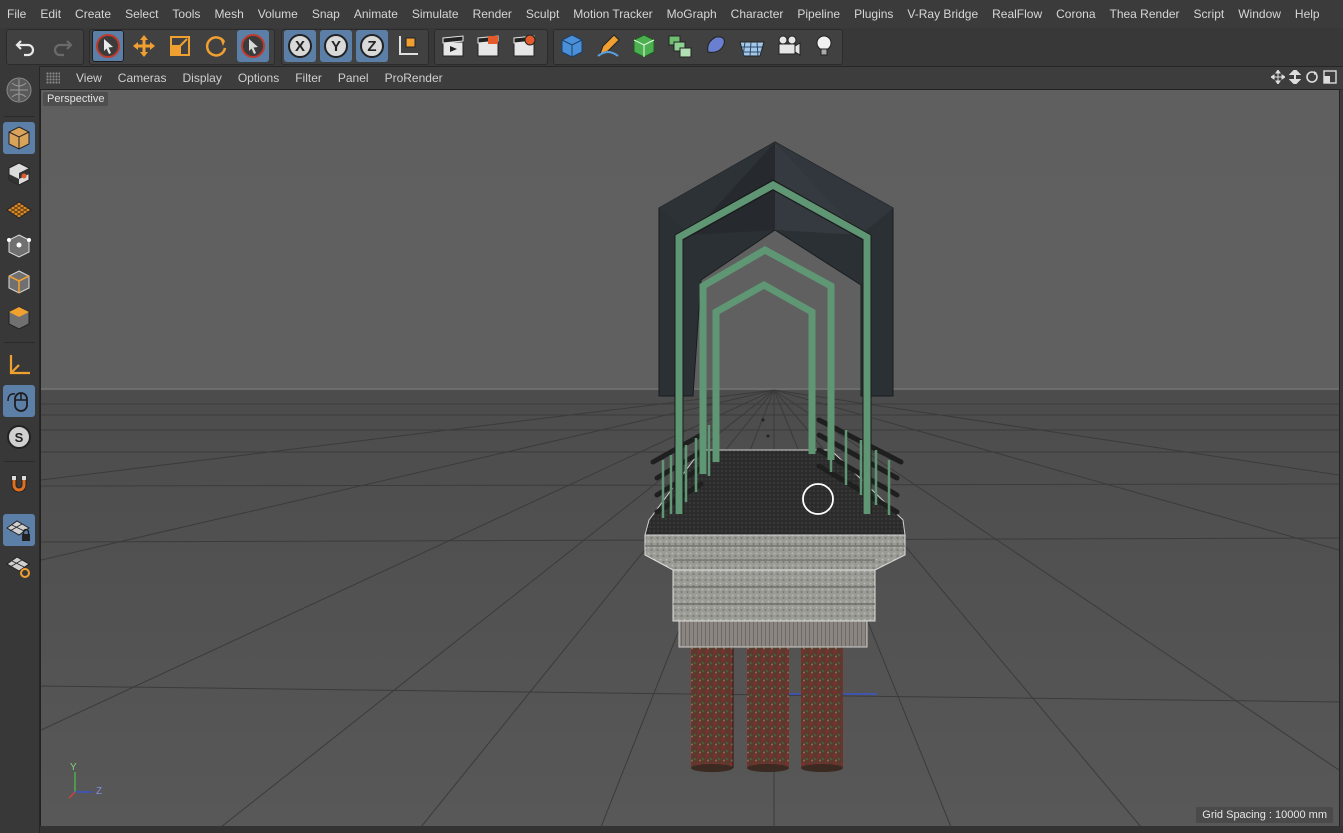  I want to click on move-tool-button, so click(144, 46).